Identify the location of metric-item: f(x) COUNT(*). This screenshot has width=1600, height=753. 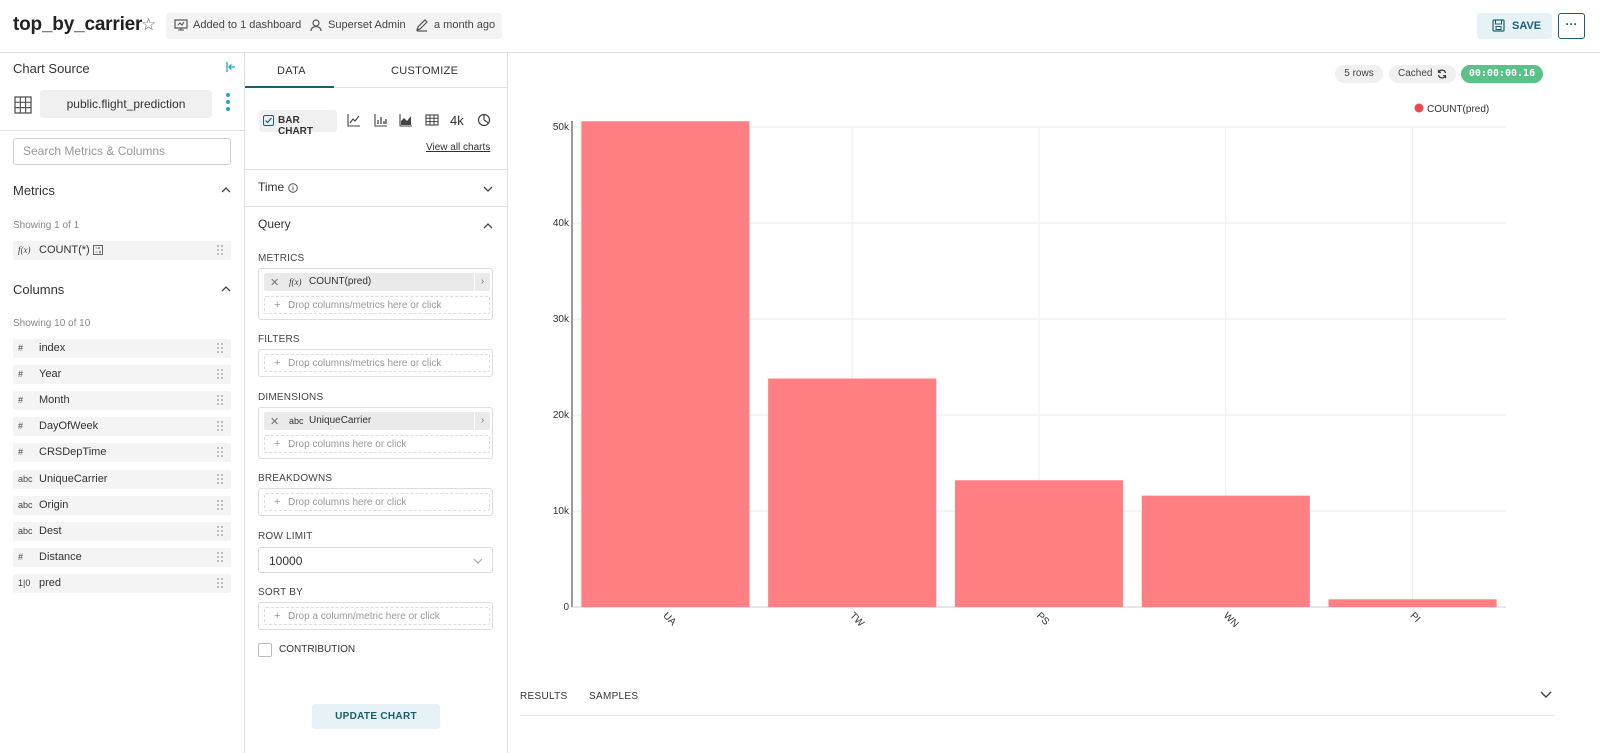
(122, 250).